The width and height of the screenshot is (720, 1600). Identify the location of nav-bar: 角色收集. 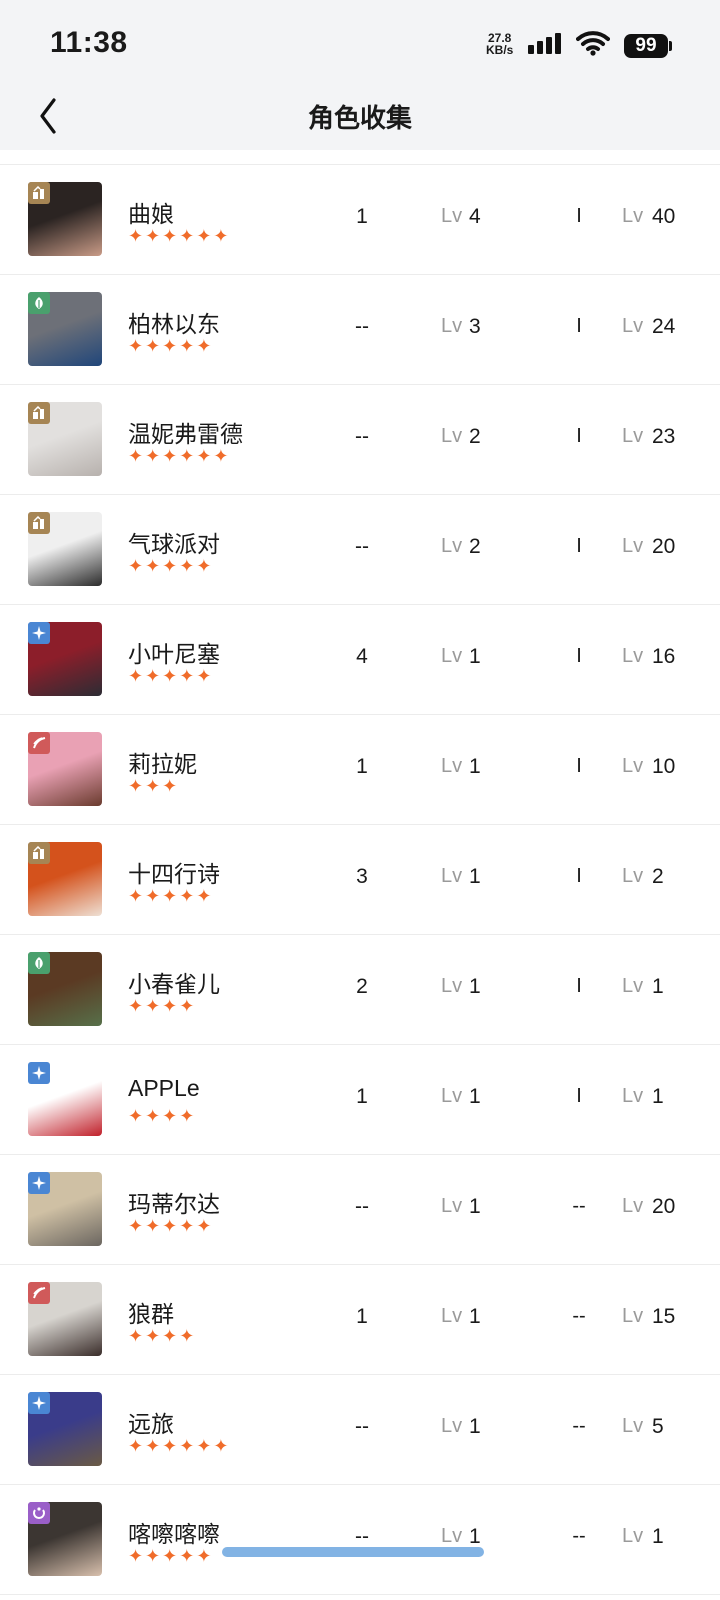
(360, 121).